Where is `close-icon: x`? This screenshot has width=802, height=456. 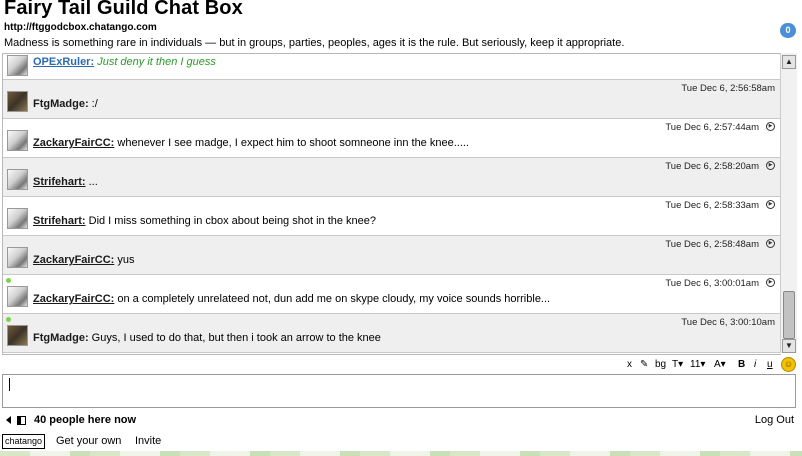
close-icon: x is located at coordinates (629, 364).